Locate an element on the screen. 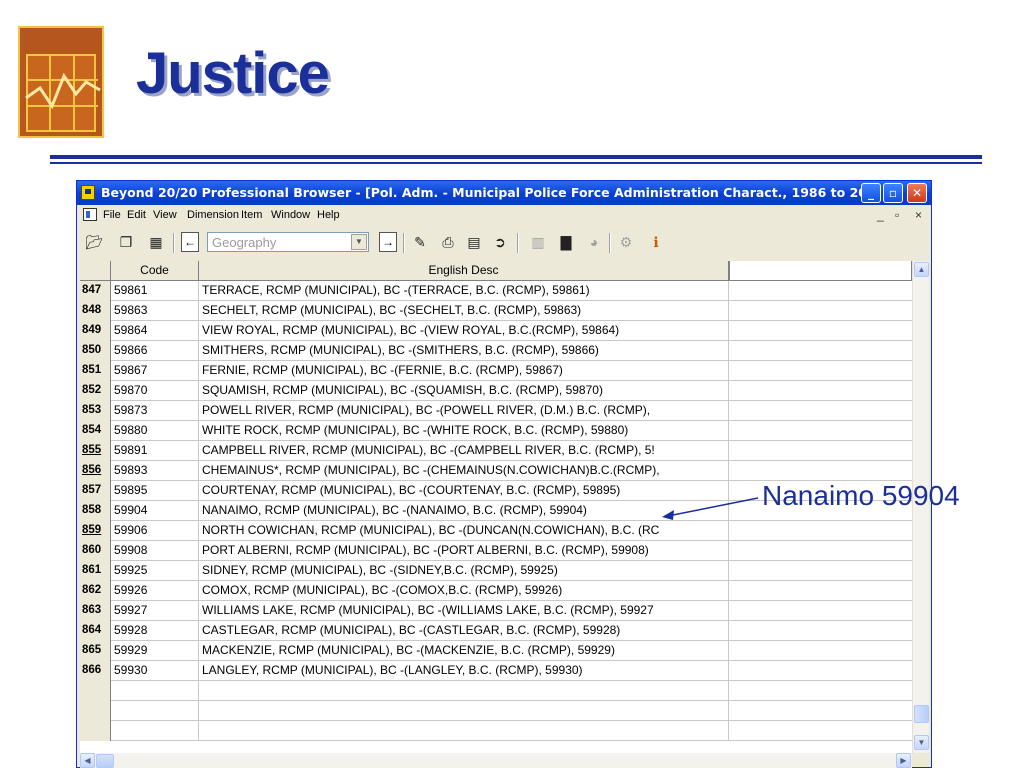 This screenshot has width=1024, height=768. code-cell: 59929 is located at coordinates (155, 651).